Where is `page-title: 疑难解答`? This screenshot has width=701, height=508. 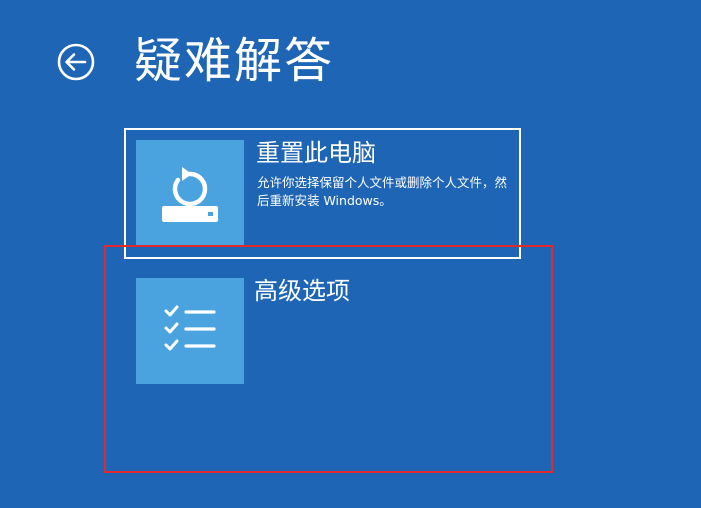 page-title: 疑难解答 is located at coordinates (234, 61).